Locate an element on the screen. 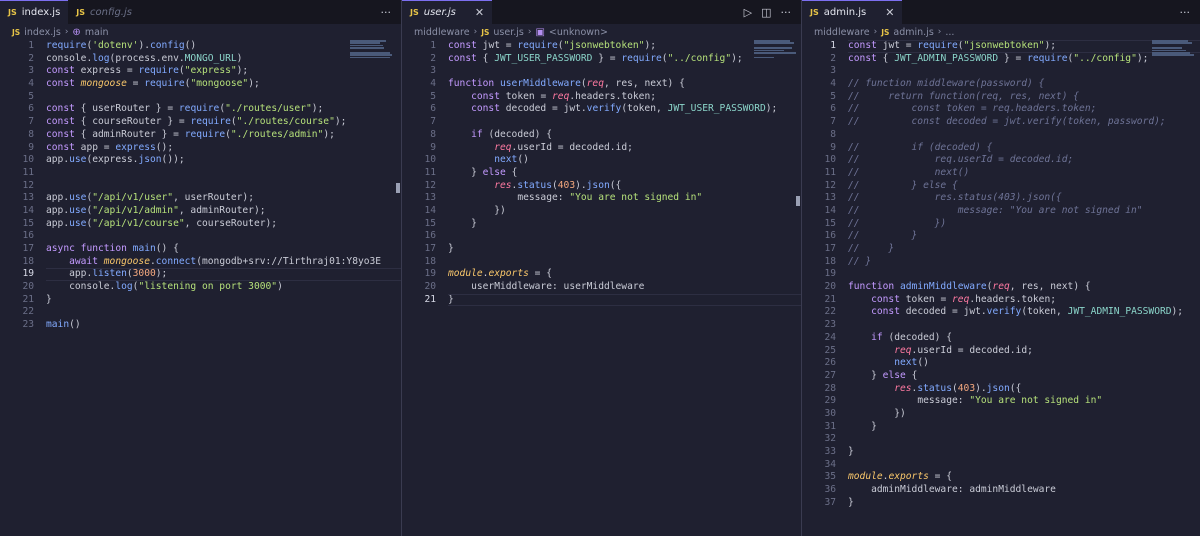 The width and height of the screenshot is (1200, 536). code-line: 28 res.status(403).json({ is located at coordinates (1001, 389).